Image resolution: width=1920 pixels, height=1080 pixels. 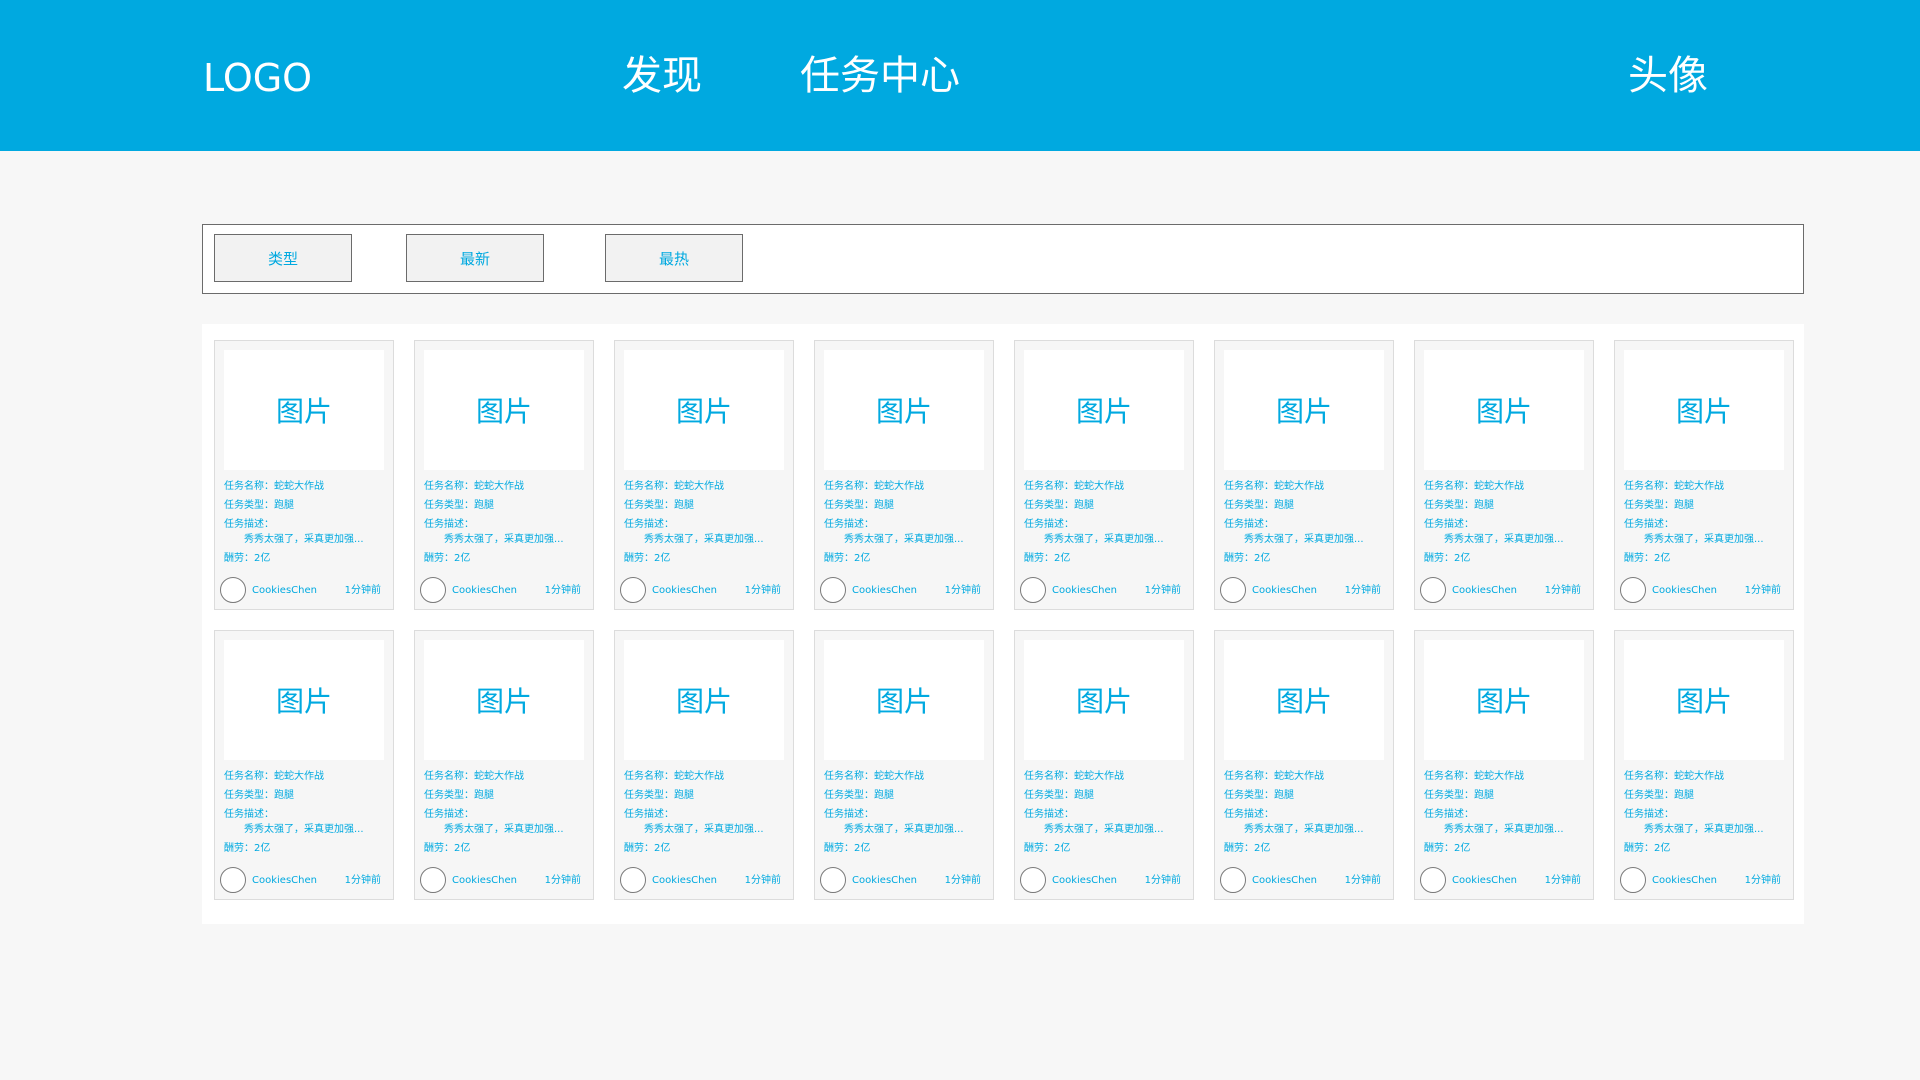 I want to click on filter-latest-button: 最新, so click(x=475, y=258).